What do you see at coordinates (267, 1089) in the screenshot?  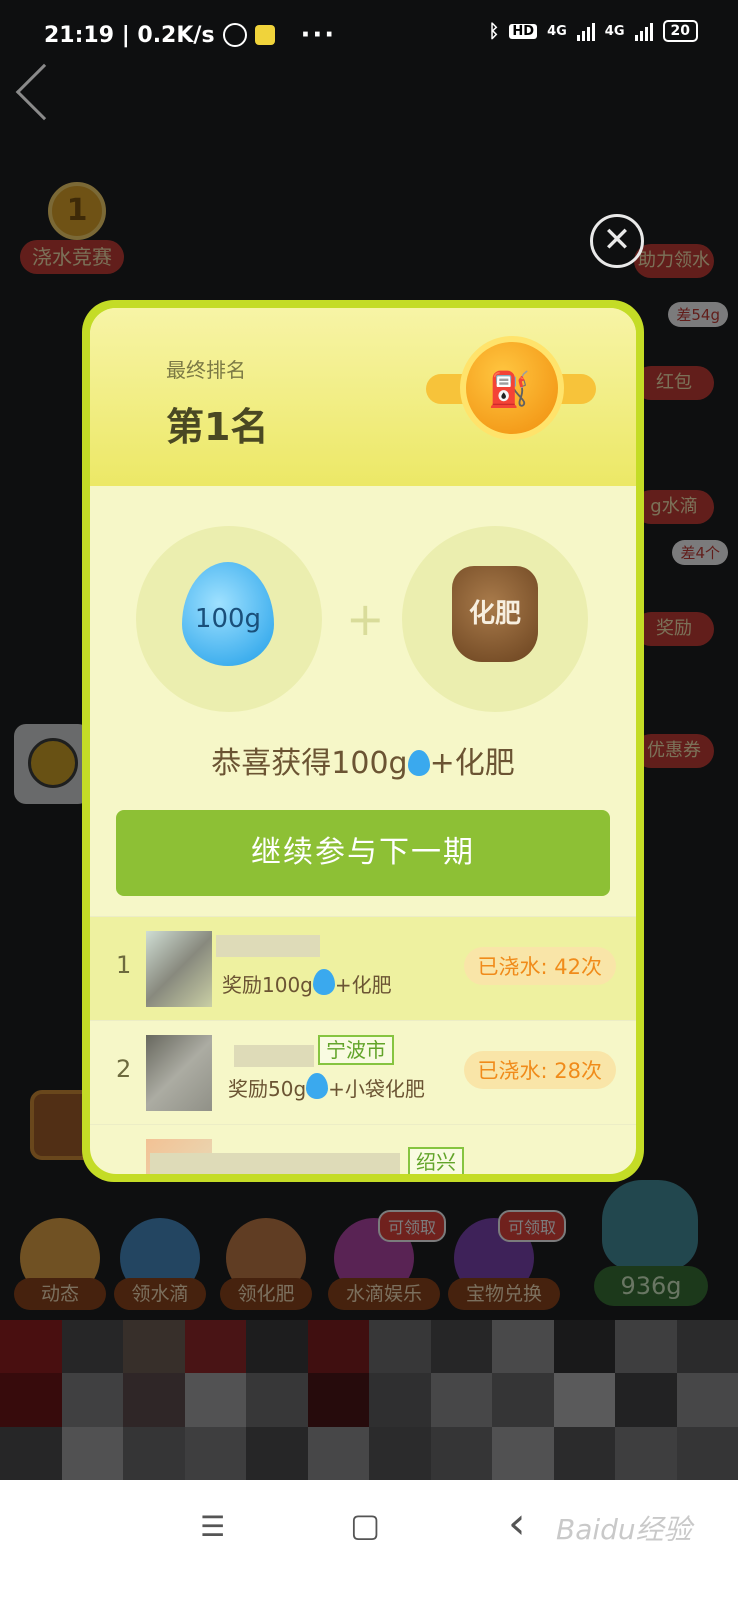 I see `reward-prefix: 奖励50g` at bounding box center [267, 1089].